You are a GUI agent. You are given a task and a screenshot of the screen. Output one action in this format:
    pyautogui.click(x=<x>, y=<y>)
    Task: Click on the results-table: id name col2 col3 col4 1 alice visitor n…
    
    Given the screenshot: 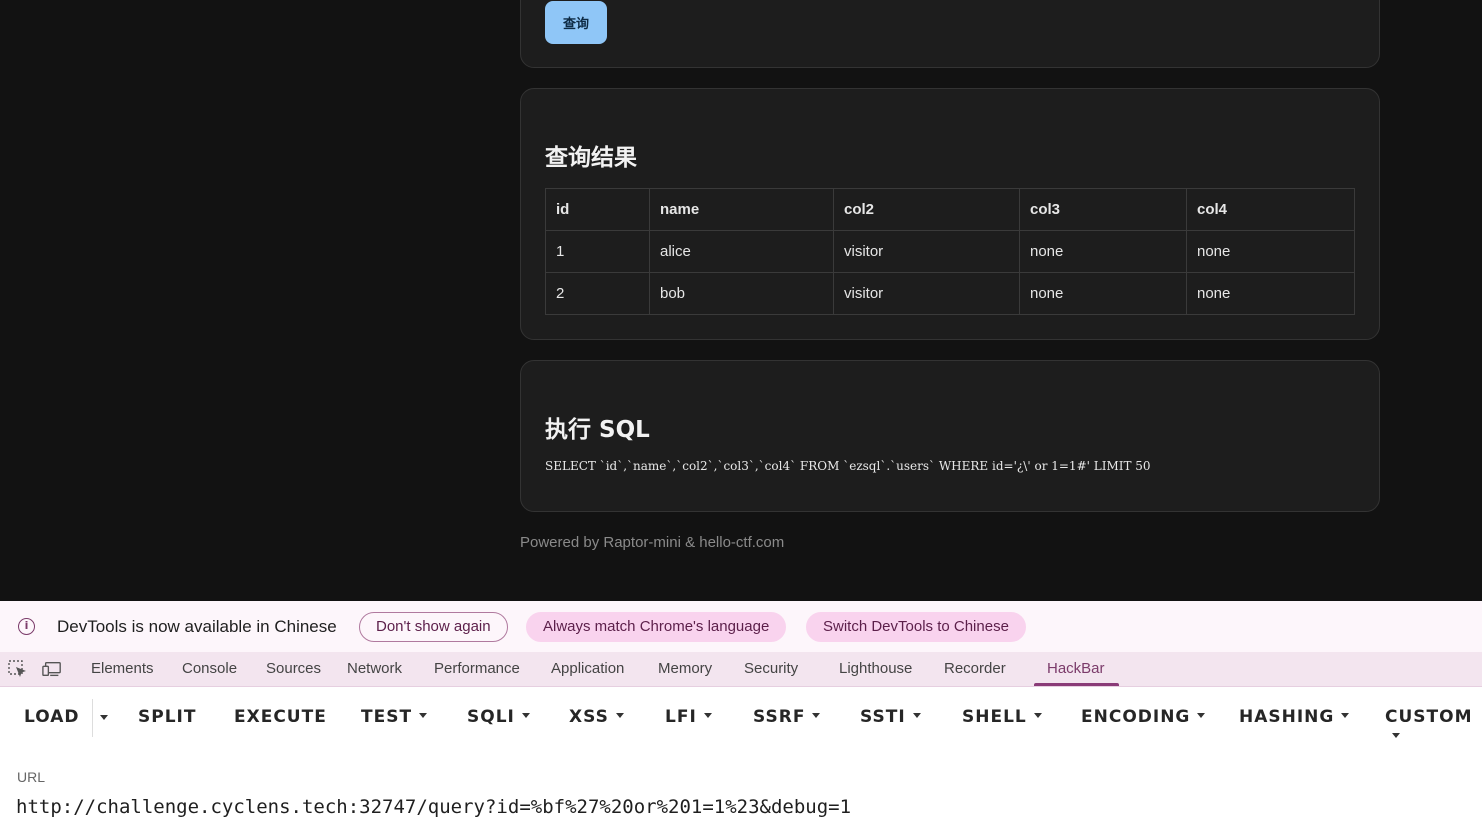 What is the action you would take?
    pyautogui.click(x=950, y=251)
    